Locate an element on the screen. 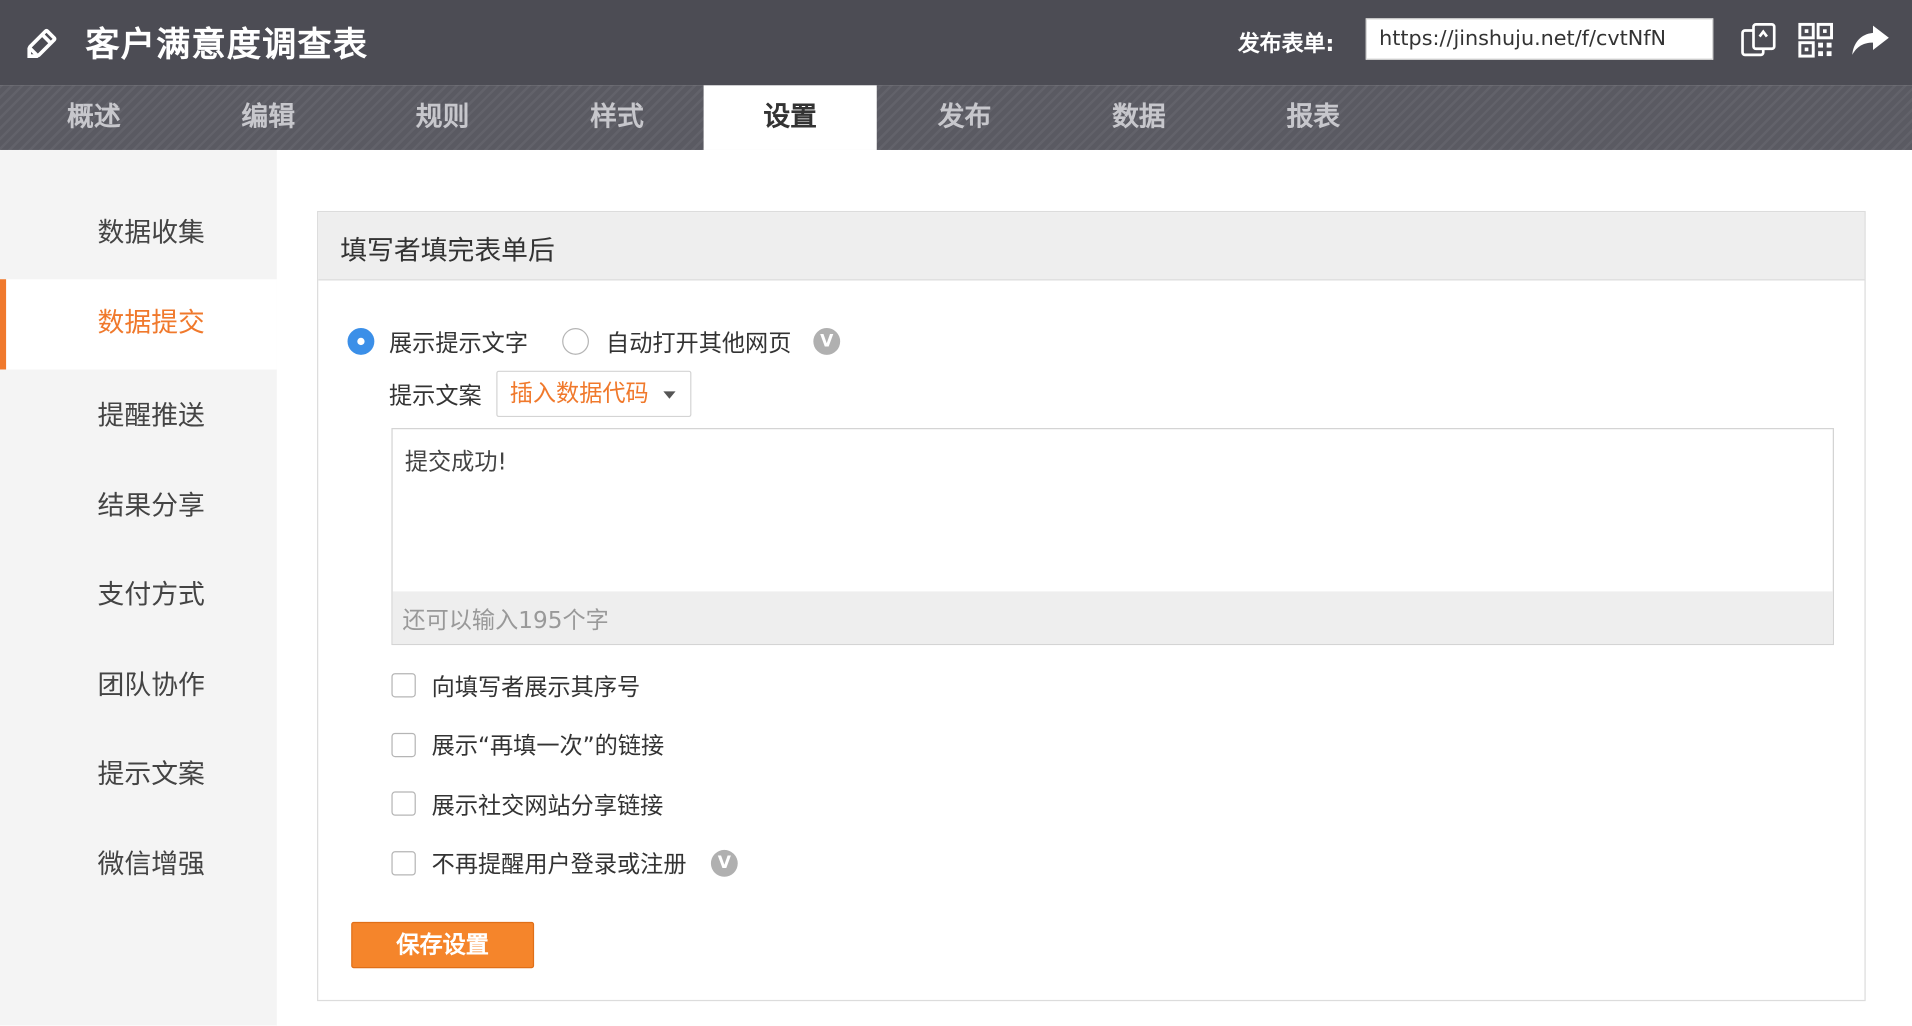  sidebar-item-team: 团队协作 is located at coordinates (138, 686).